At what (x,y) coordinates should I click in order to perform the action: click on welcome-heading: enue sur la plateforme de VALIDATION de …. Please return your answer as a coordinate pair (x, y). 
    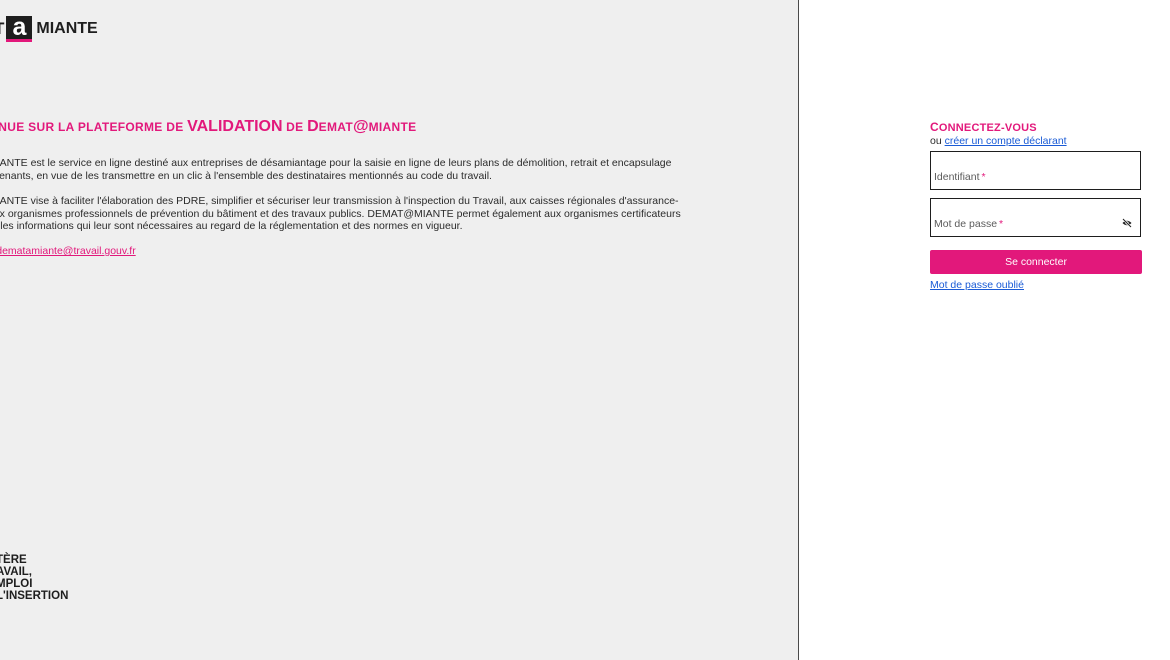
    Looking at the image, I should click on (208, 127).